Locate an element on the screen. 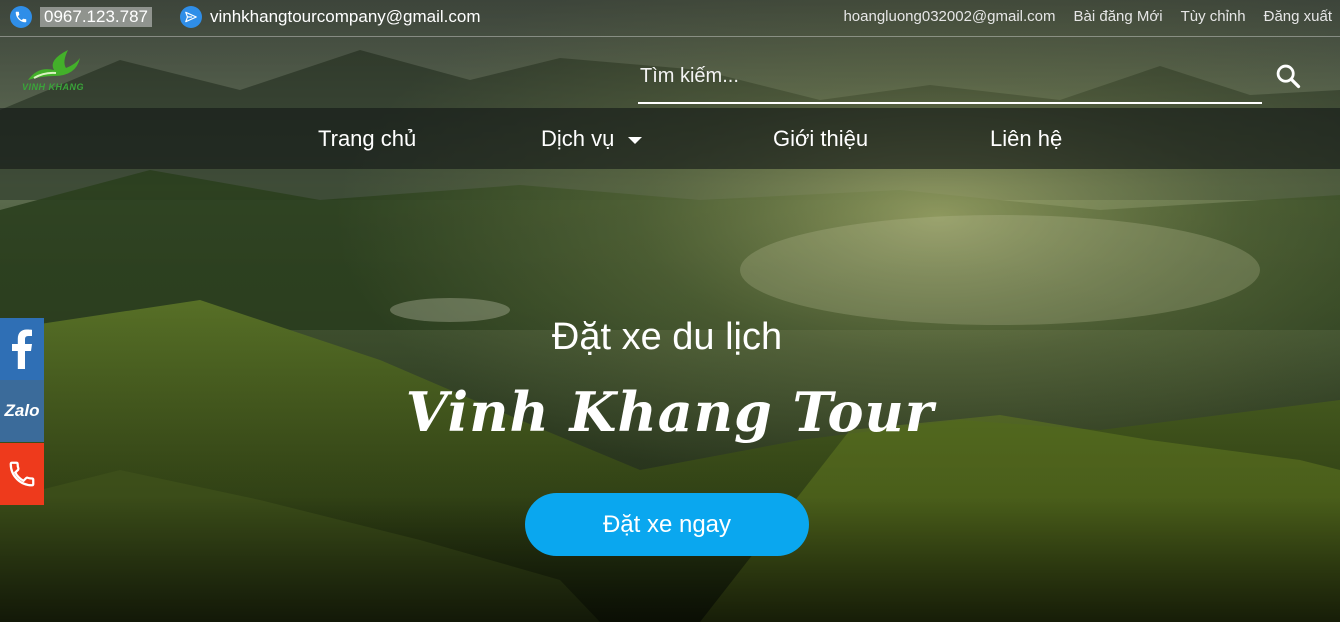 This screenshot has height=622, width=1340. send-icon is located at coordinates (191, 17).